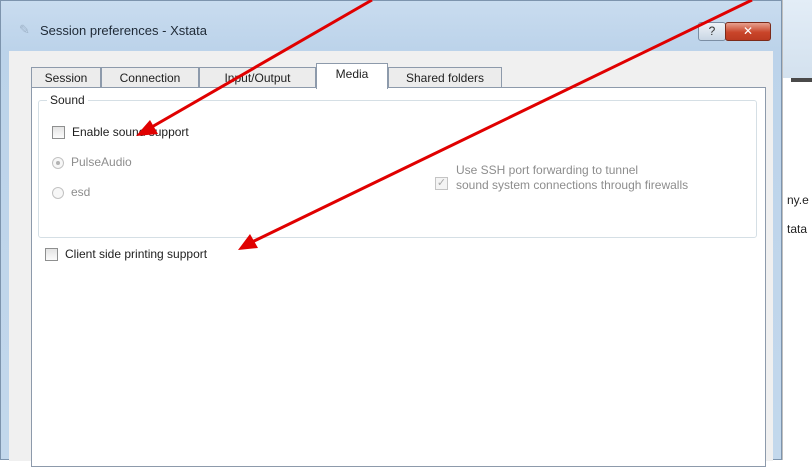 The width and height of the screenshot is (812, 467). What do you see at coordinates (445, 77) in the screenshot?
I see `tab-shared-folders: Shared folders` at bounding box center [445, 77].